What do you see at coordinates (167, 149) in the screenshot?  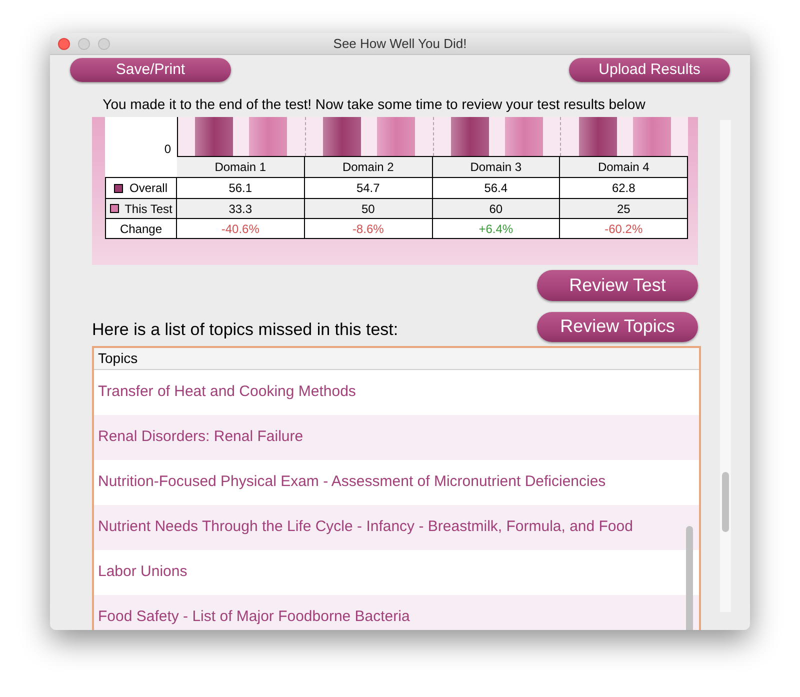 I see `axis-tick-label: 0` at bounding box center [167, 149].